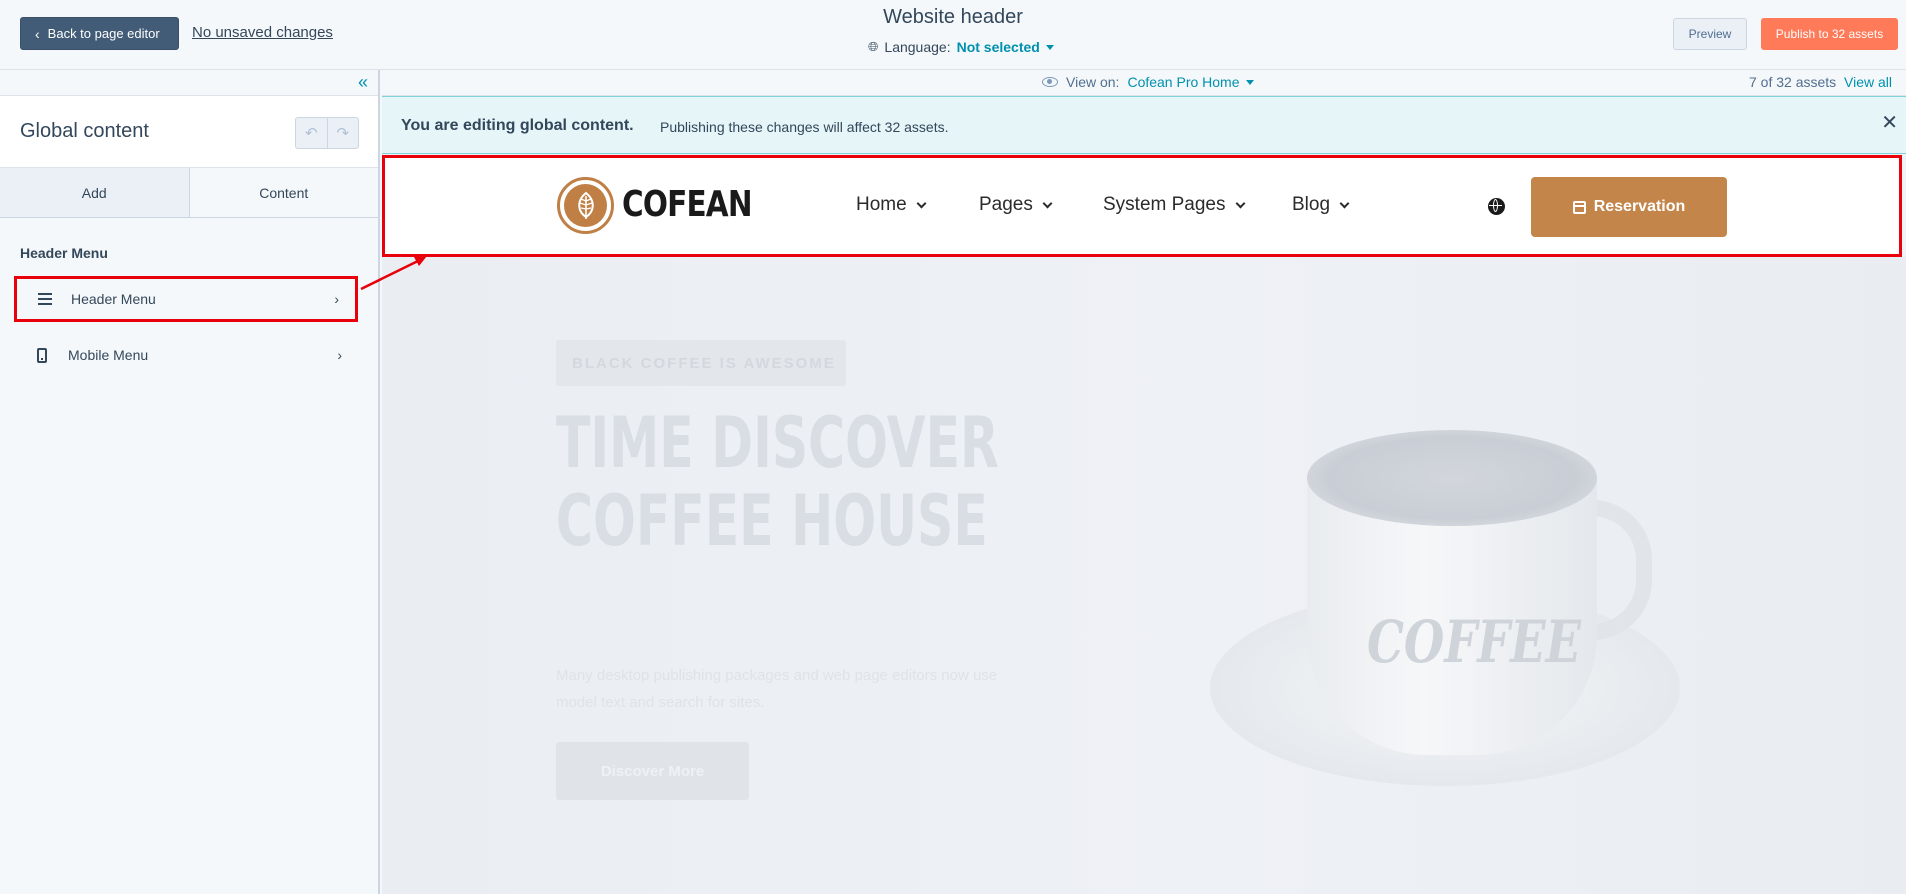 This screenshot has height=894, width=1906. What do you see at coordinates (1829, 34) in the screenshot?
I see `publish-button: Publish to 32 assets` at bounding box center [1829, 34].